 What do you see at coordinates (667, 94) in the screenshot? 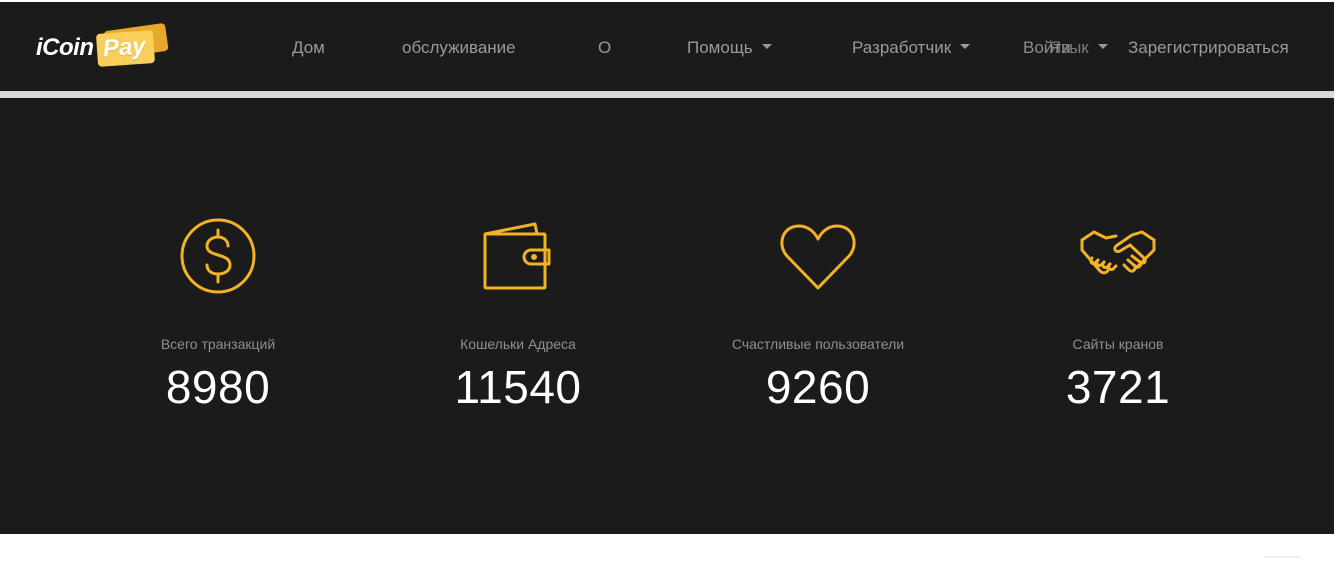
I see `header-divider` at bounding box center [667, 94].